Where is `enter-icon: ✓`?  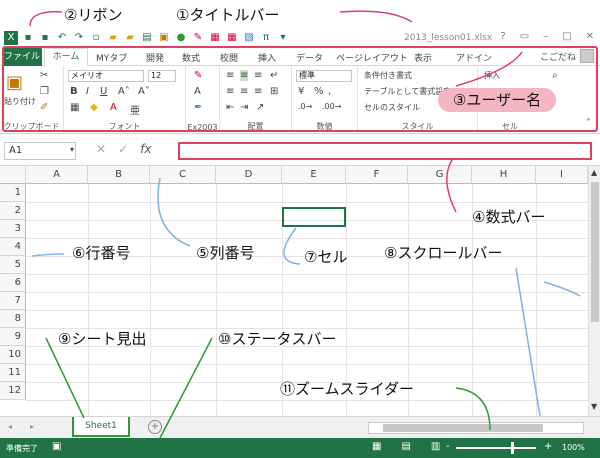
enter-icon: ✓ is located at coordinates (123, 149).